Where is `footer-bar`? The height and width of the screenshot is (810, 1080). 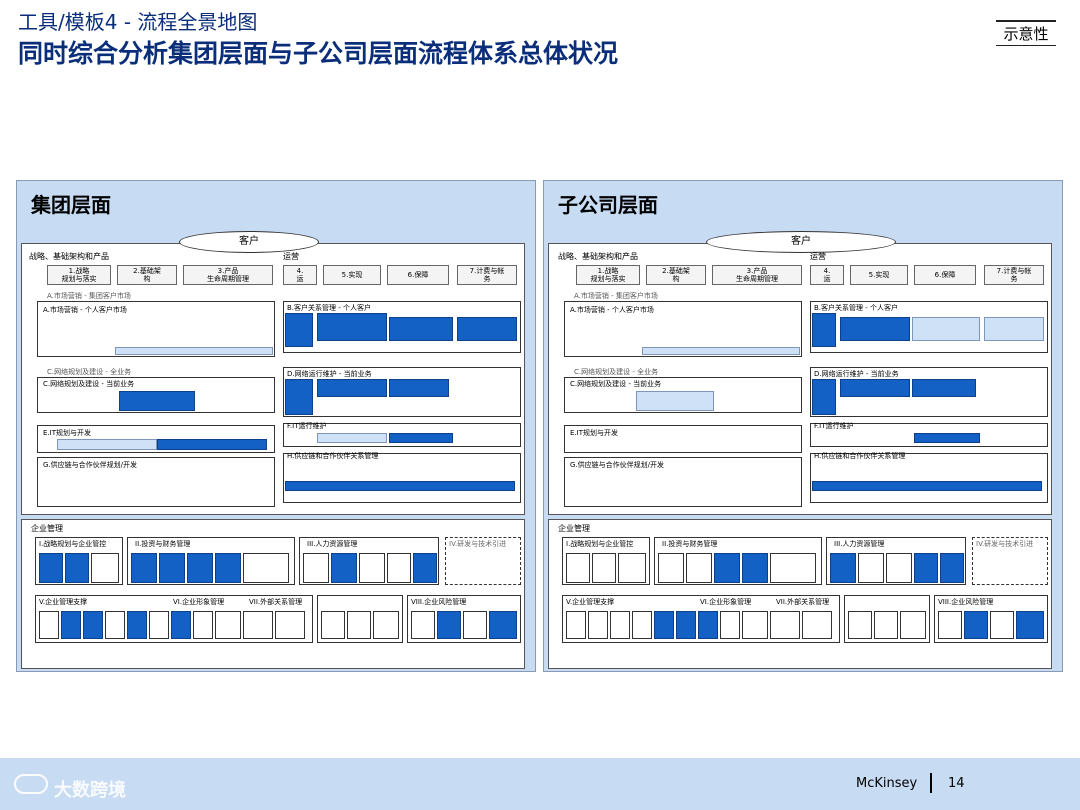 footer-bar is located at coordinates (540, 784).